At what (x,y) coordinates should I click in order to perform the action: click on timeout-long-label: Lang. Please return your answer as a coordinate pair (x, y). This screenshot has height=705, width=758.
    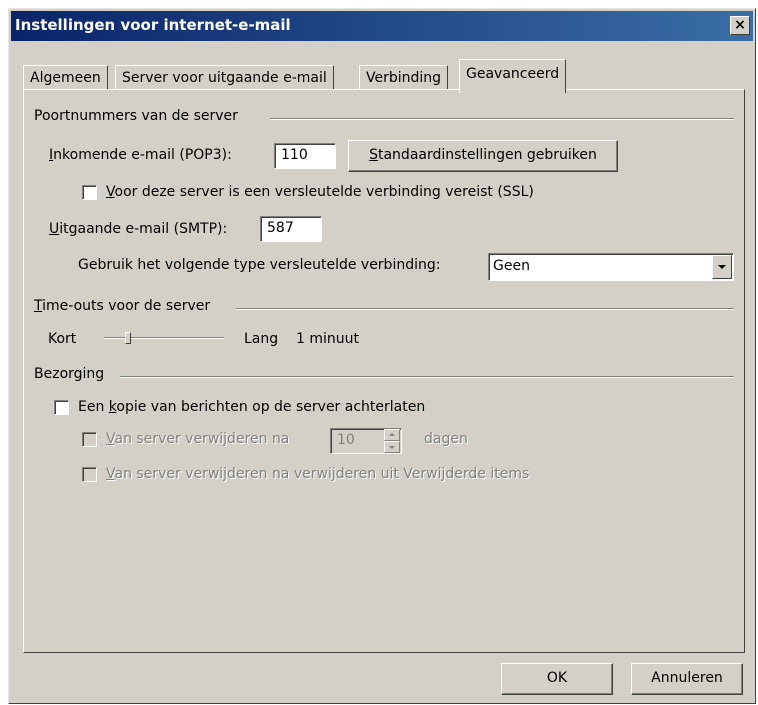
    Looking at the image, I should click on (261, 339).